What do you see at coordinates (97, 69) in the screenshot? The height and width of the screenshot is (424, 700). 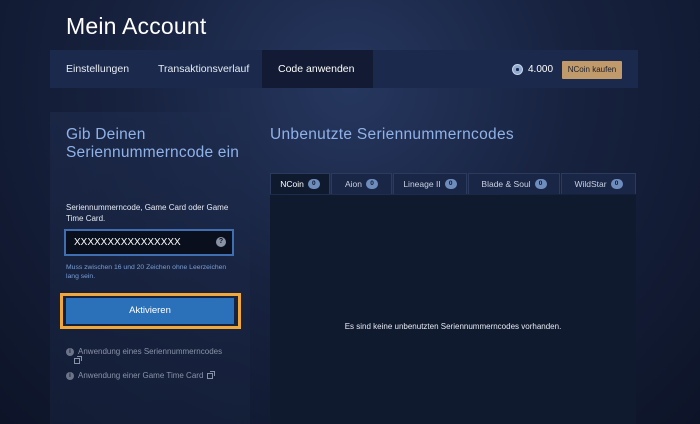 I see `tab-einstellungen: Einstellungen` at bounding box center [97, 69].